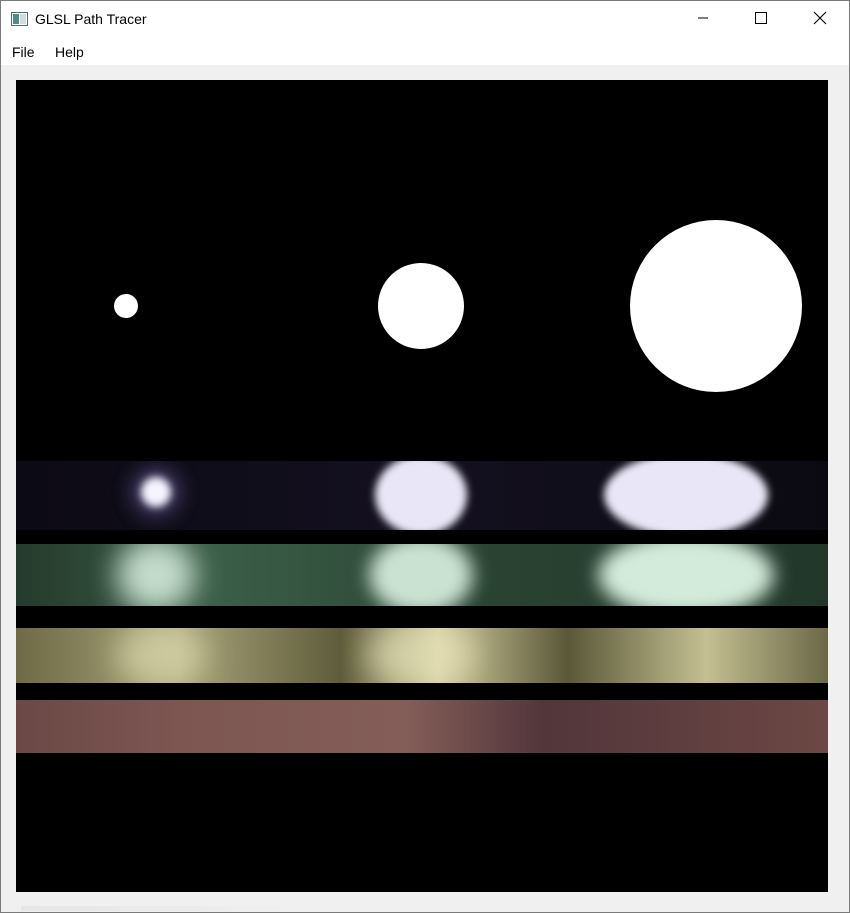  I want to click on menu-help: Help, so click(69, 52).